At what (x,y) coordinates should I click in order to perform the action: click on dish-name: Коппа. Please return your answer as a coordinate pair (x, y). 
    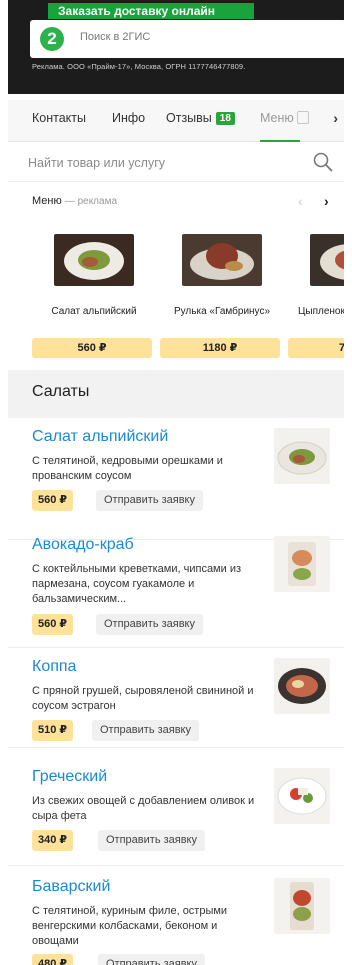
    Looking at the image, I should click on (54, 667).